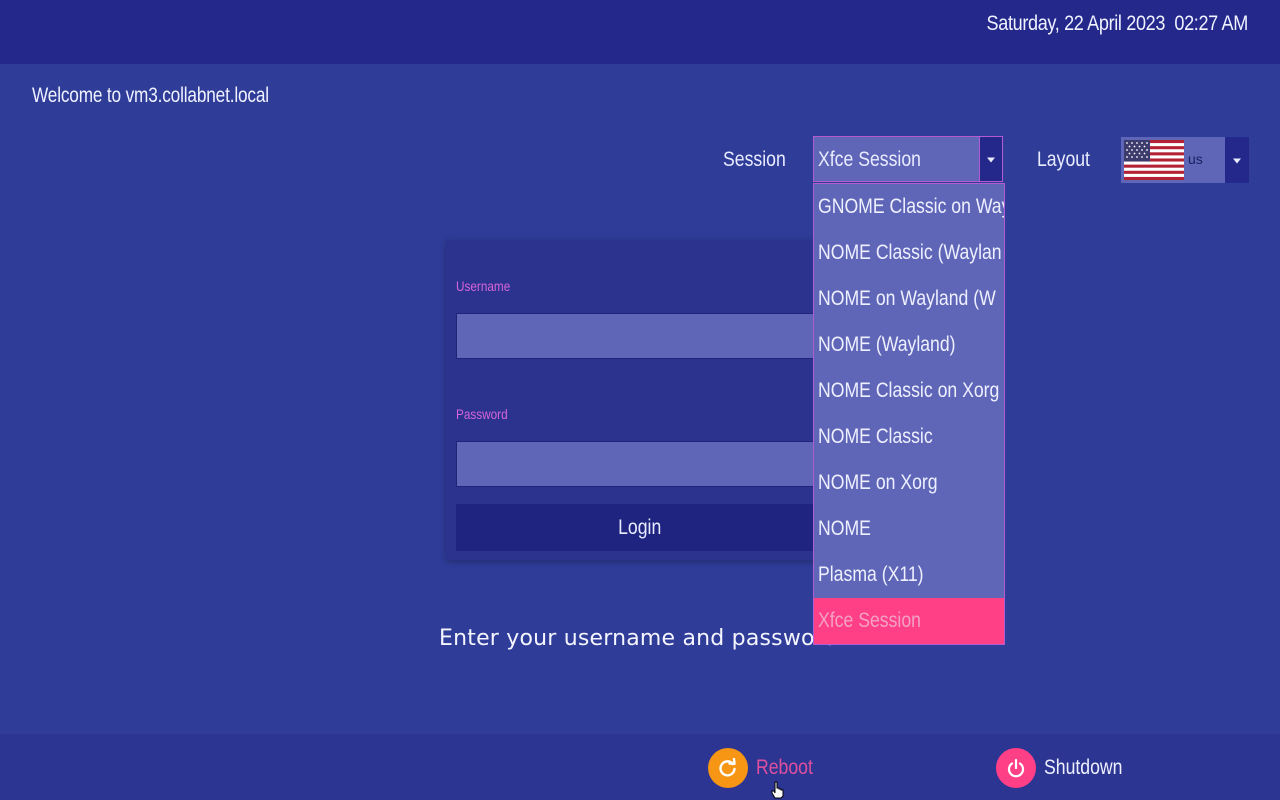  I want to click on hand-cursor-icon, so click(777, 790).